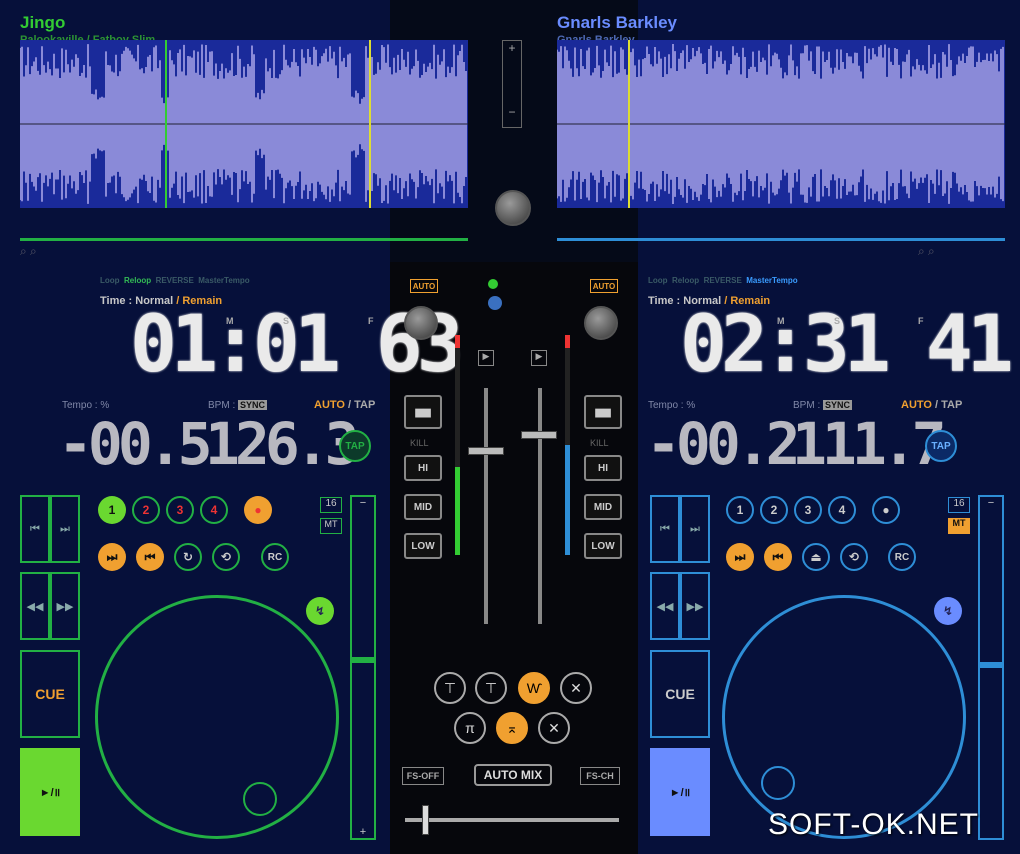  What do you see at coordinates (695, 529) in the screenshot?
I see `deck-b-next-track-button: ⏭` at bounding box center [695, 529].